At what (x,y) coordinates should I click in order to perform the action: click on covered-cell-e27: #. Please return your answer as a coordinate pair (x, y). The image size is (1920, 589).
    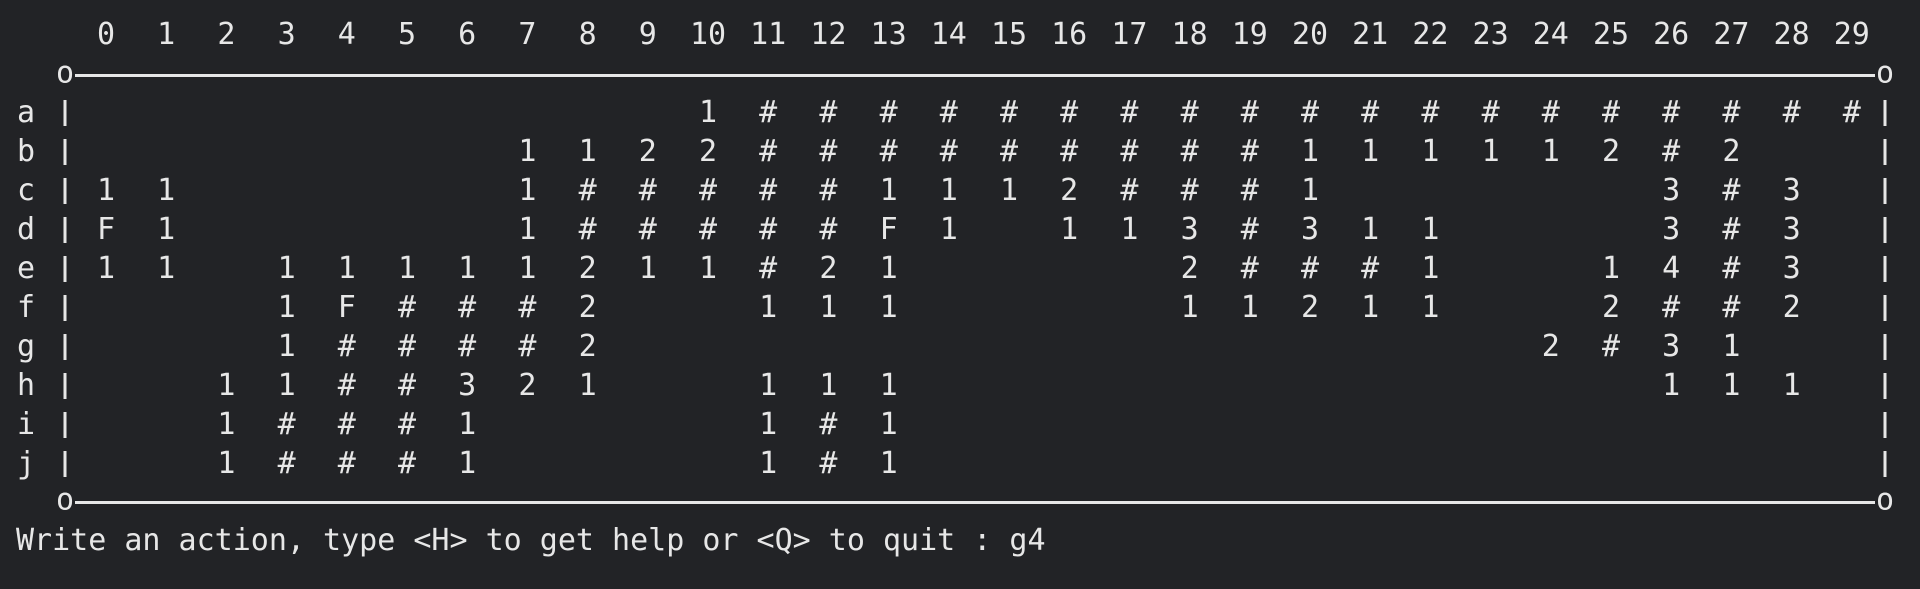
    Looking at the image, I should click on (1731, 269).